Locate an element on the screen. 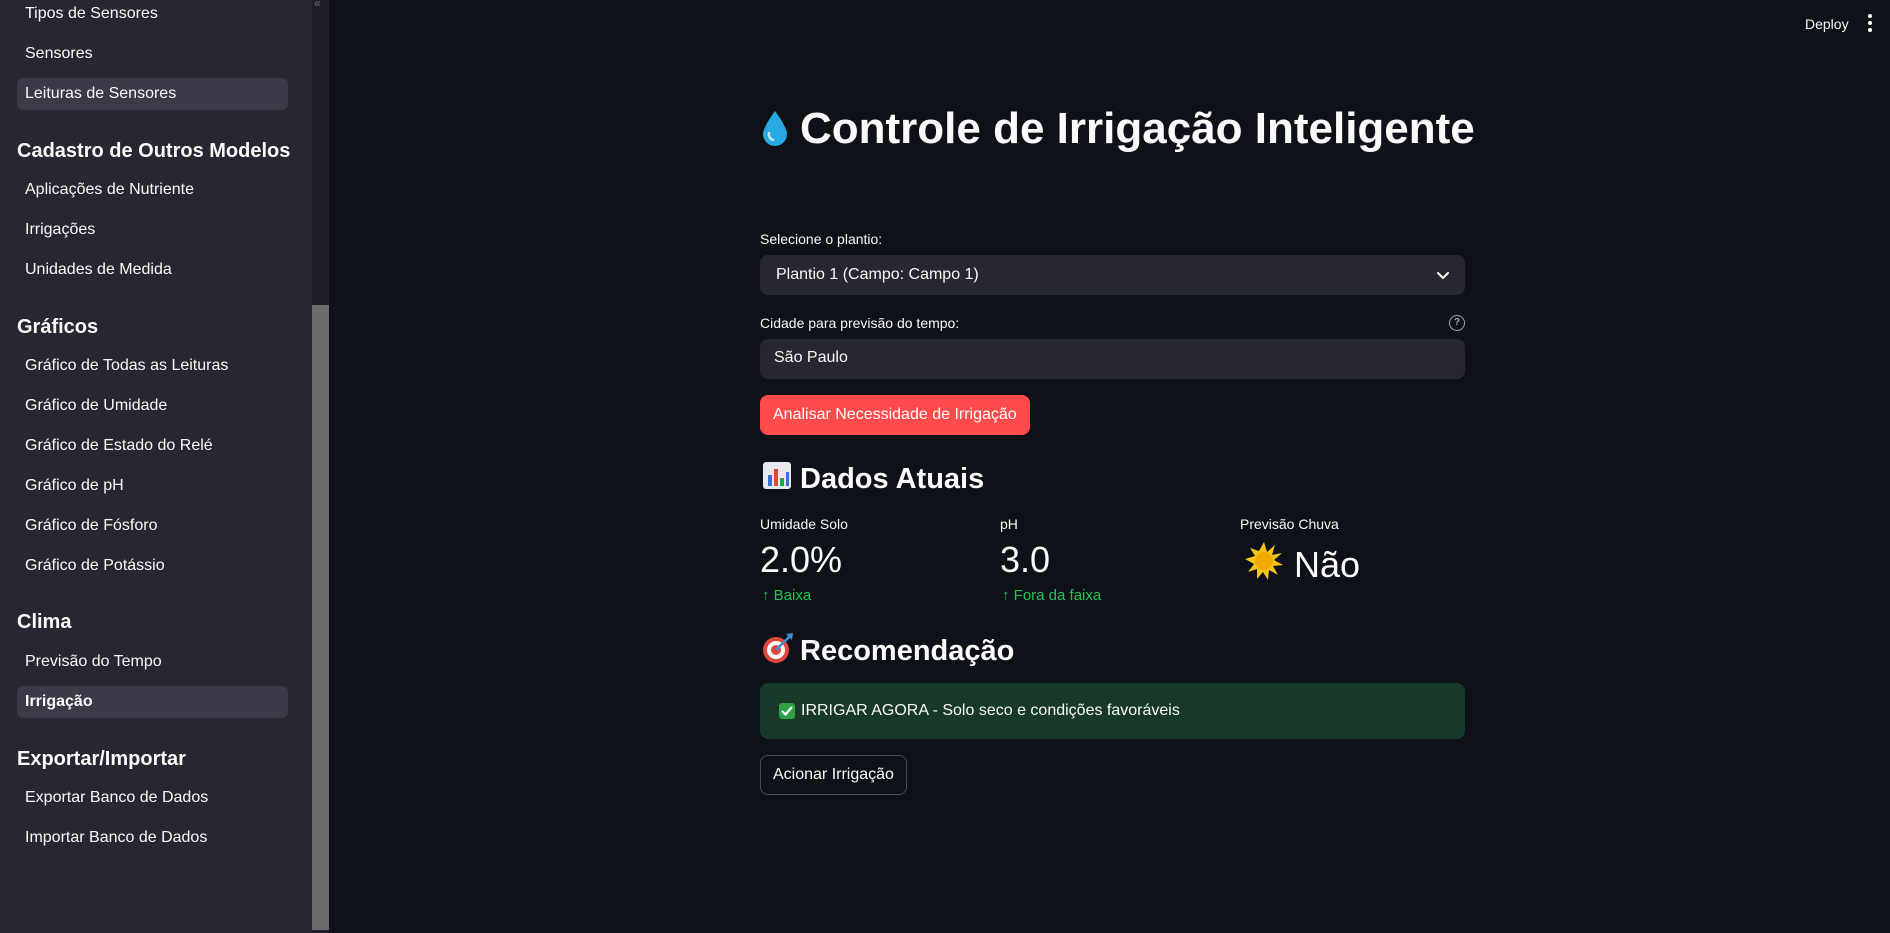  cidade-input is located at coordinates (1109, 358).